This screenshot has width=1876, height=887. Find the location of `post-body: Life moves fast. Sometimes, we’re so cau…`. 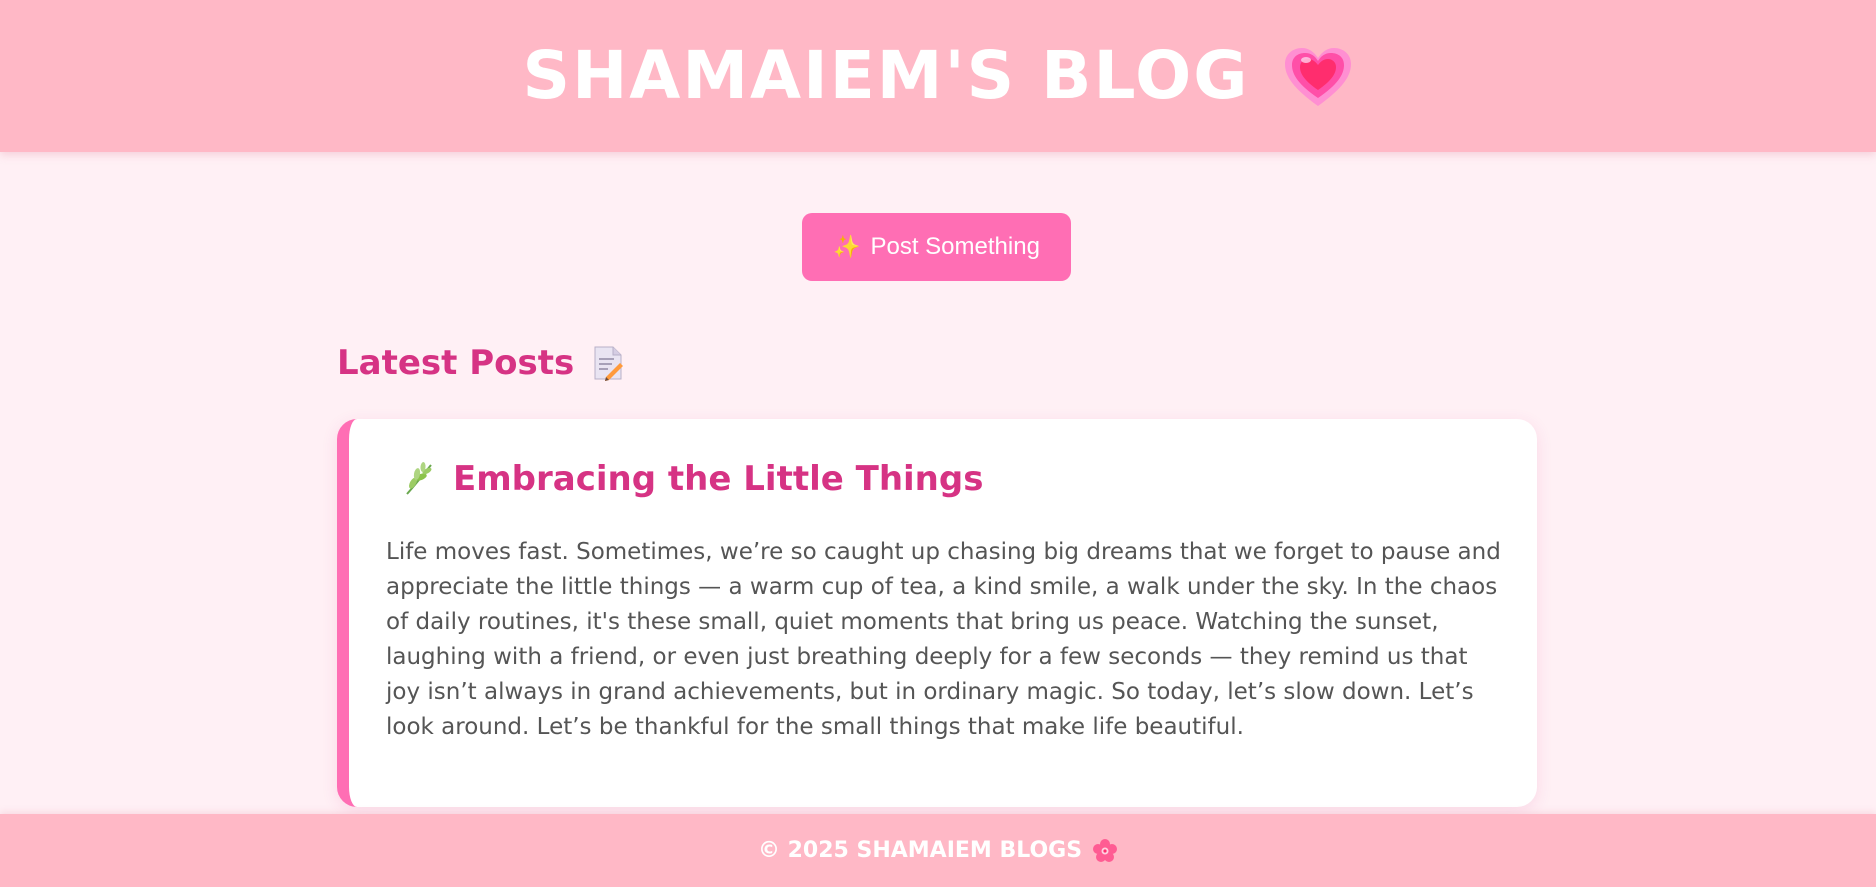

post-body: Life moves fast. Sometimes, we’re so cau… is located at coordinates (943, 639).